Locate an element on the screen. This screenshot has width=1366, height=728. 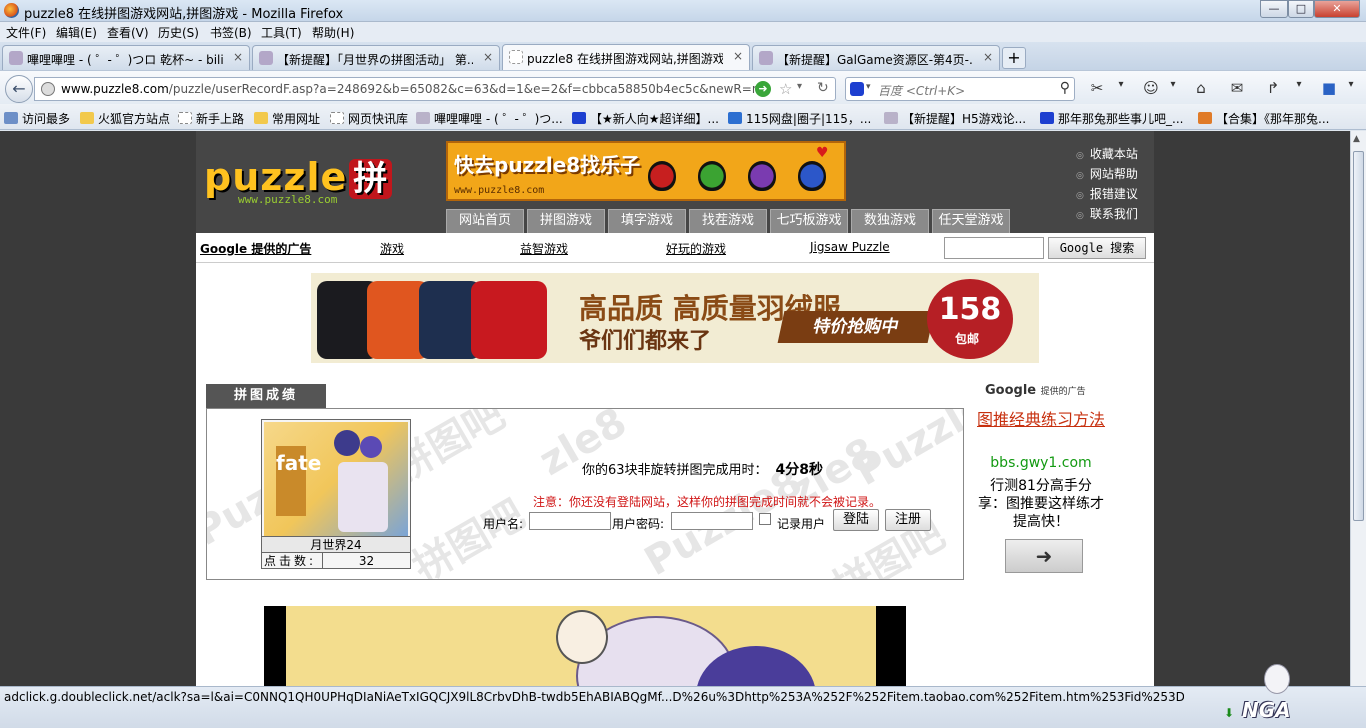
bookmark-item: 访问最多 is located at coordinates (37, 118).